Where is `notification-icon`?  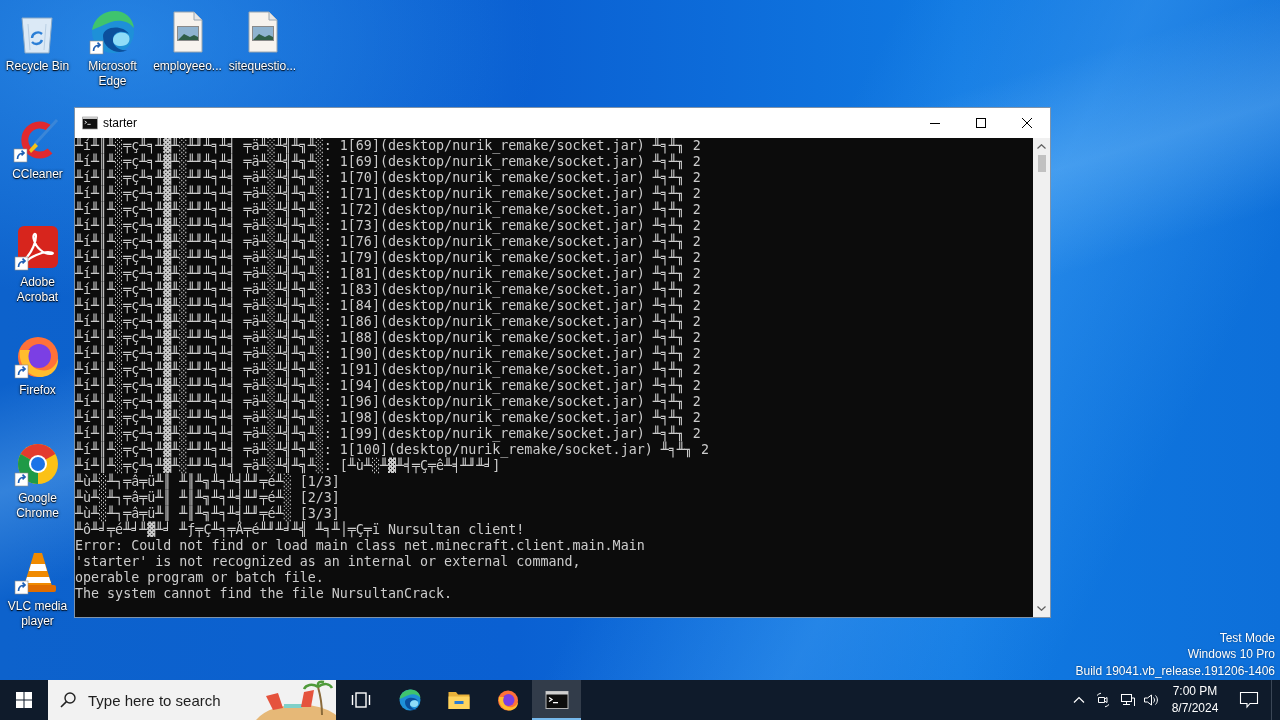
notification-icon is located at coordinates (1249, 700).